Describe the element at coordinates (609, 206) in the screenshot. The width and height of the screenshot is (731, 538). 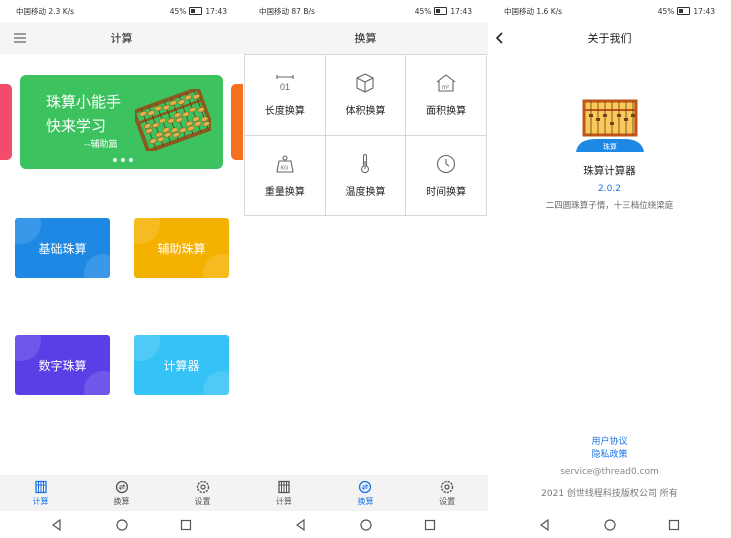
I see `app-slogan: 二四圆珠算子情，十三档位绕梁庭` at that location.